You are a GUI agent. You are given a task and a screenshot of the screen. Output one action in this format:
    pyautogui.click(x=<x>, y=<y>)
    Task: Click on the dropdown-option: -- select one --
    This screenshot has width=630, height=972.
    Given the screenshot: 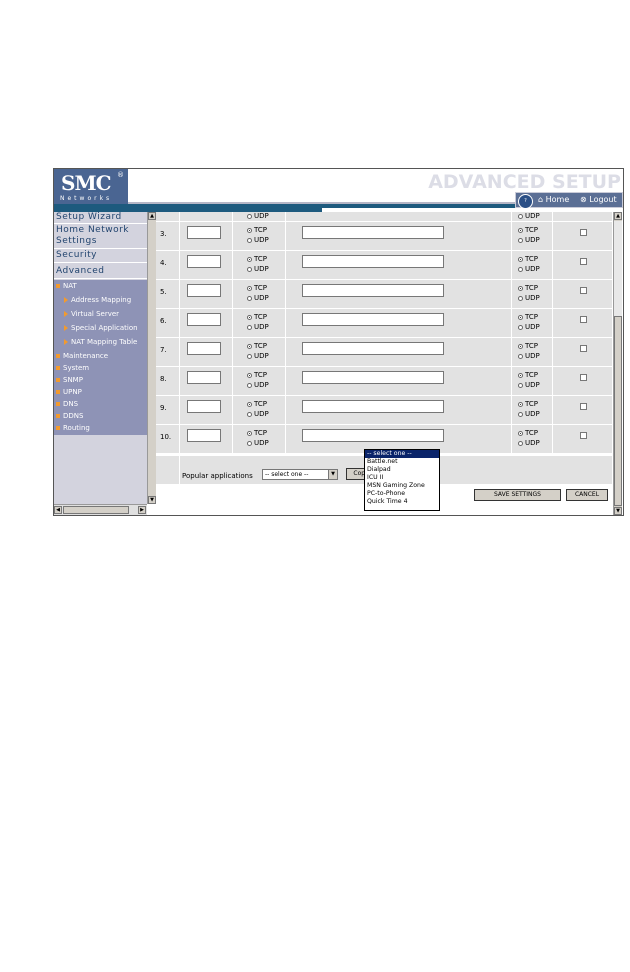 What is the action you would take?
    pyautogui.click(x=402, y=454)
    